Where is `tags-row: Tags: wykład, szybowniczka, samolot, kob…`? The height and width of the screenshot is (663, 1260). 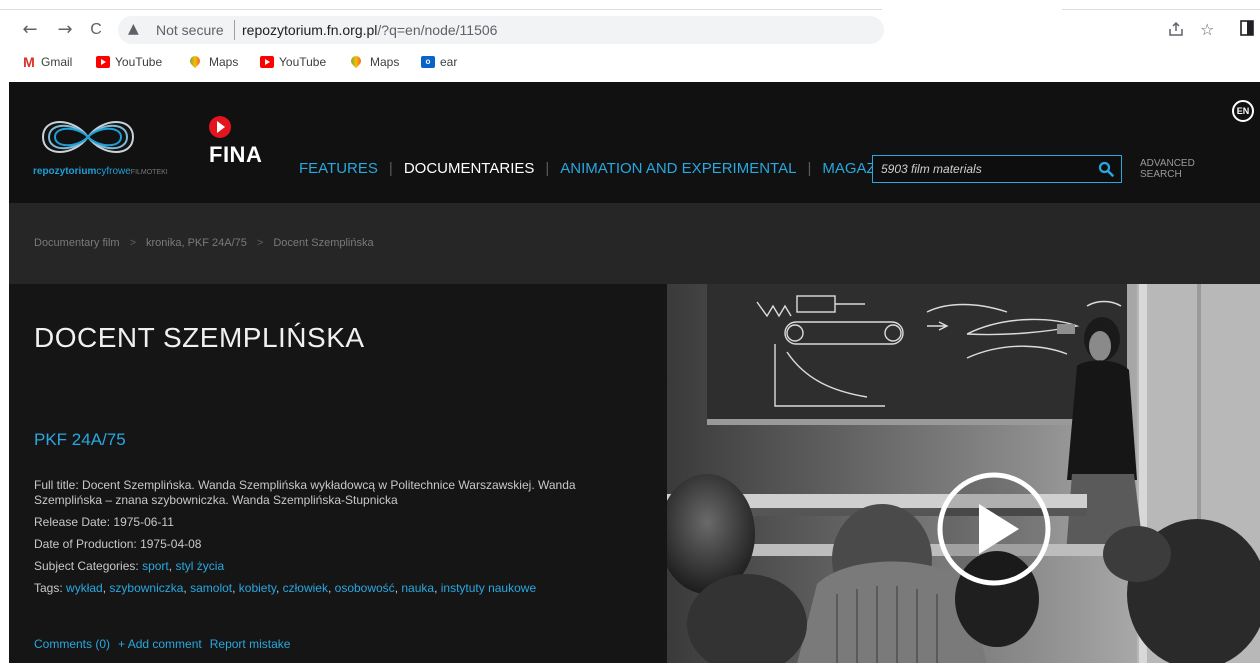
tags-row: Tags: wykład, szybowniczka, samolot, kob… is located at coordinates (285, 588).